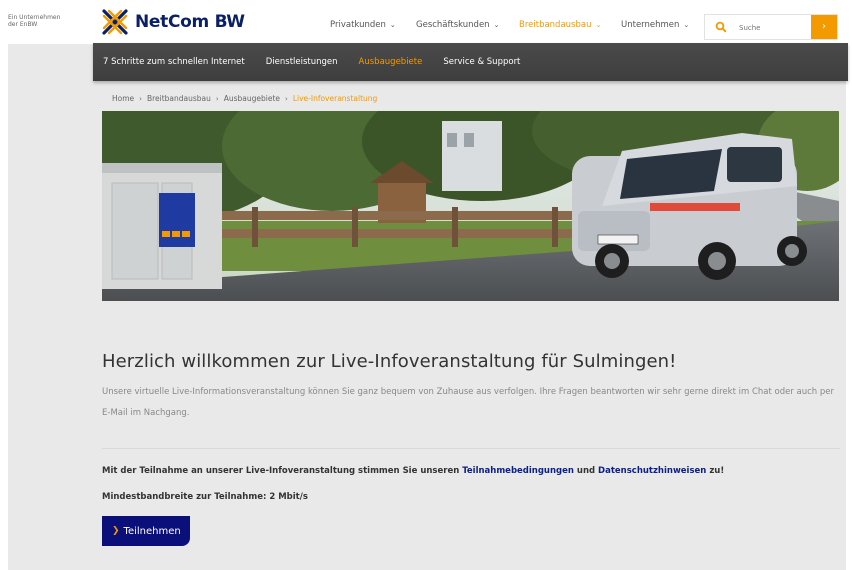 The height and width of the screenshot is (570, 852). Describe the element at coordinates (471, 448) in the screenshot. I see `divider` at that location.